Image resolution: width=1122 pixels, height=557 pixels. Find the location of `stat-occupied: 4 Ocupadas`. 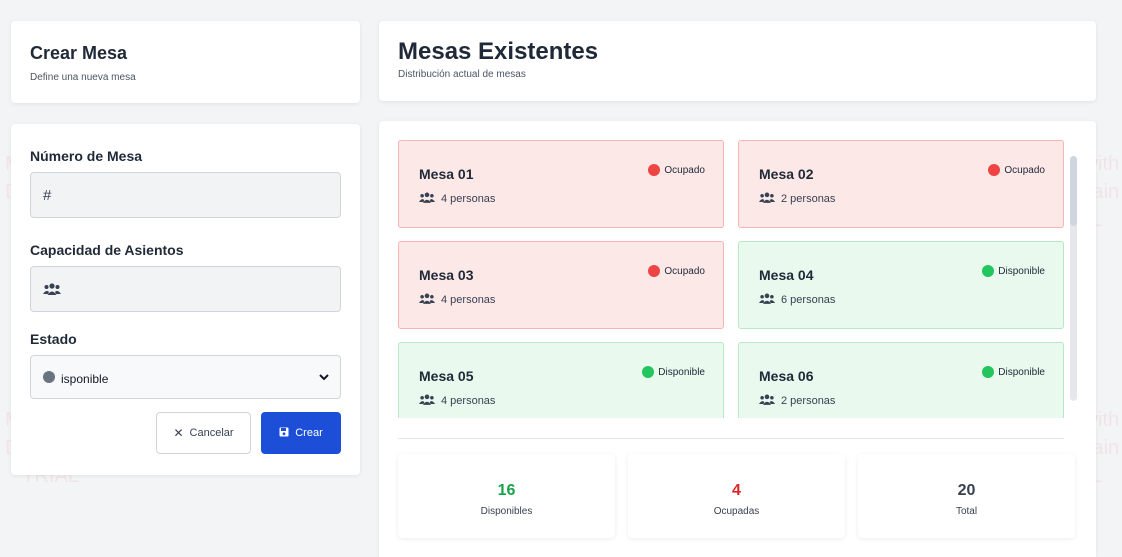

stat-occupied: 4 Ocupadas is located at coordinates (736, 496).